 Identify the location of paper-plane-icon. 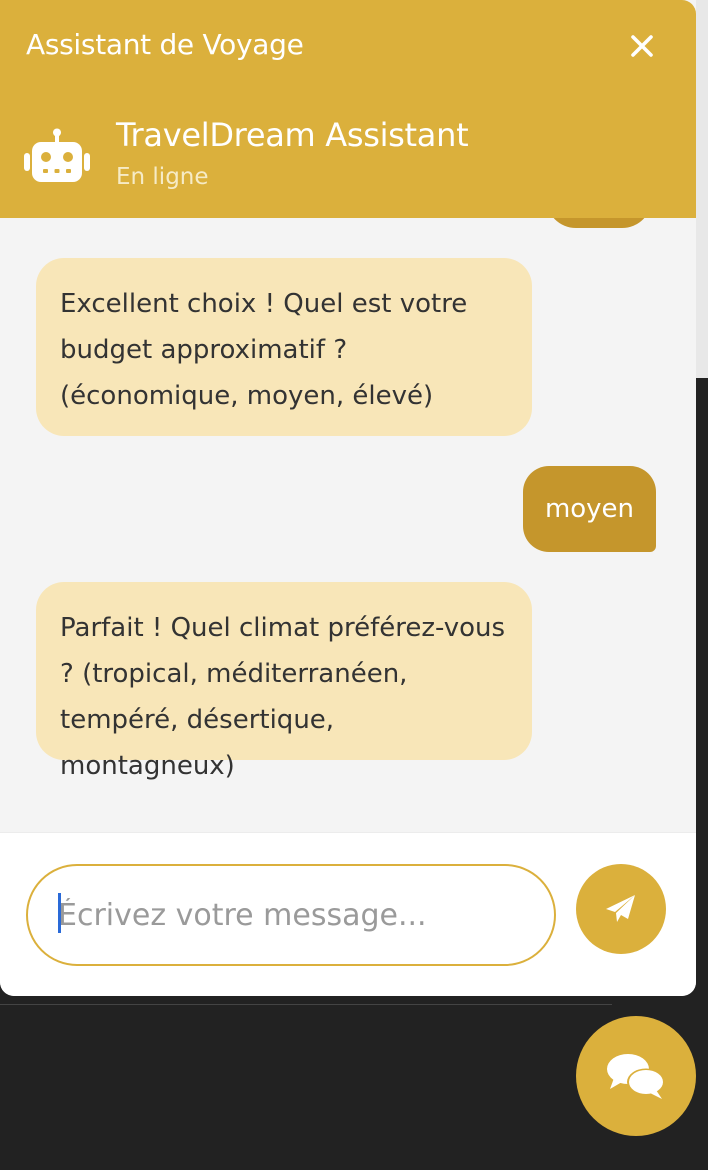
(620, 908).